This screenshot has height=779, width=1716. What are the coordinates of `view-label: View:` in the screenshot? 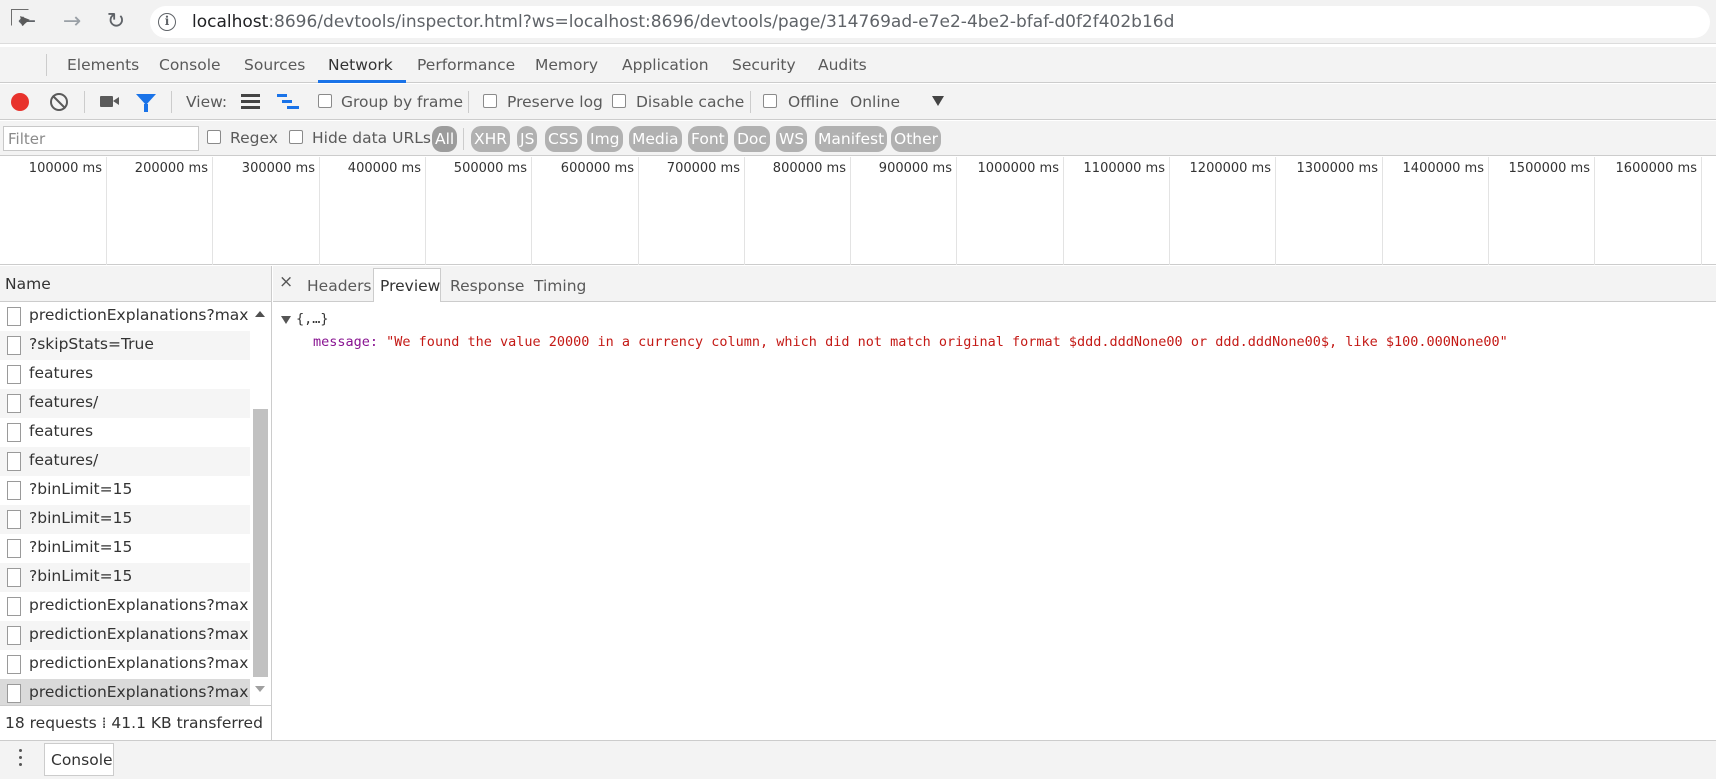 It's located at (207, 102).